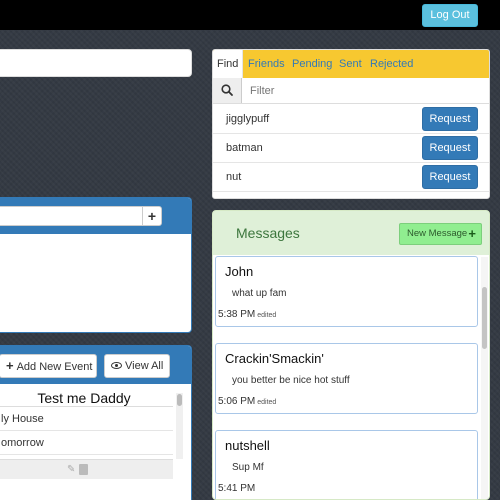 This screenshot has height=500, width=500. I want to click on friend-row: nut Request, so click(351, 177).